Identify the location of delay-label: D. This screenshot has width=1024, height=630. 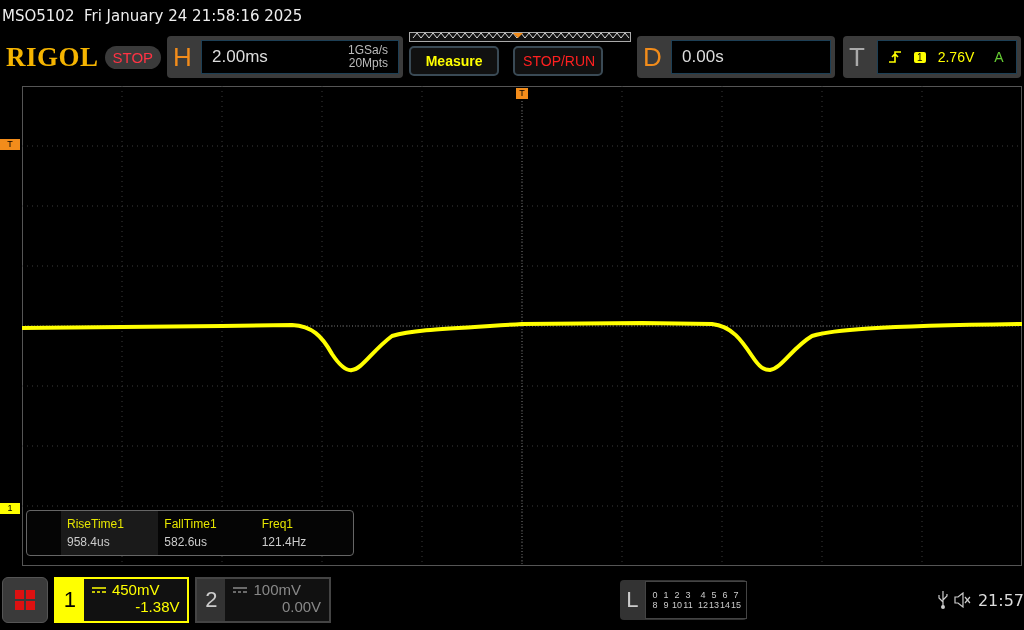
(653, 57).